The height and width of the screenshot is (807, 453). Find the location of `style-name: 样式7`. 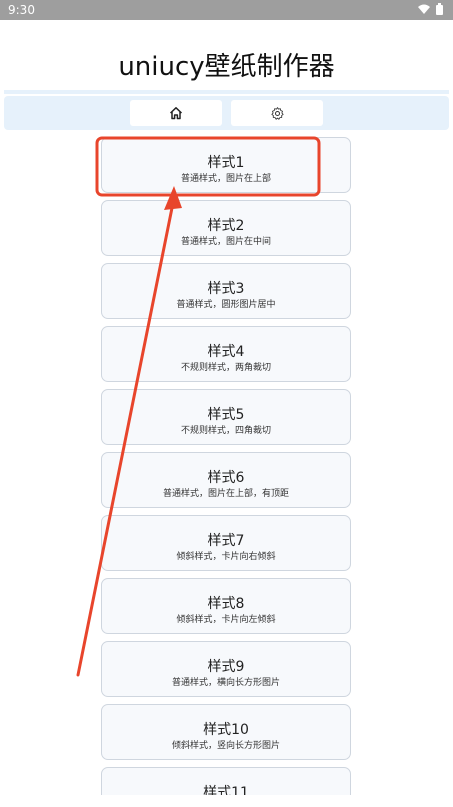

style-name: 样式7 is located at coordinates (226, 541).